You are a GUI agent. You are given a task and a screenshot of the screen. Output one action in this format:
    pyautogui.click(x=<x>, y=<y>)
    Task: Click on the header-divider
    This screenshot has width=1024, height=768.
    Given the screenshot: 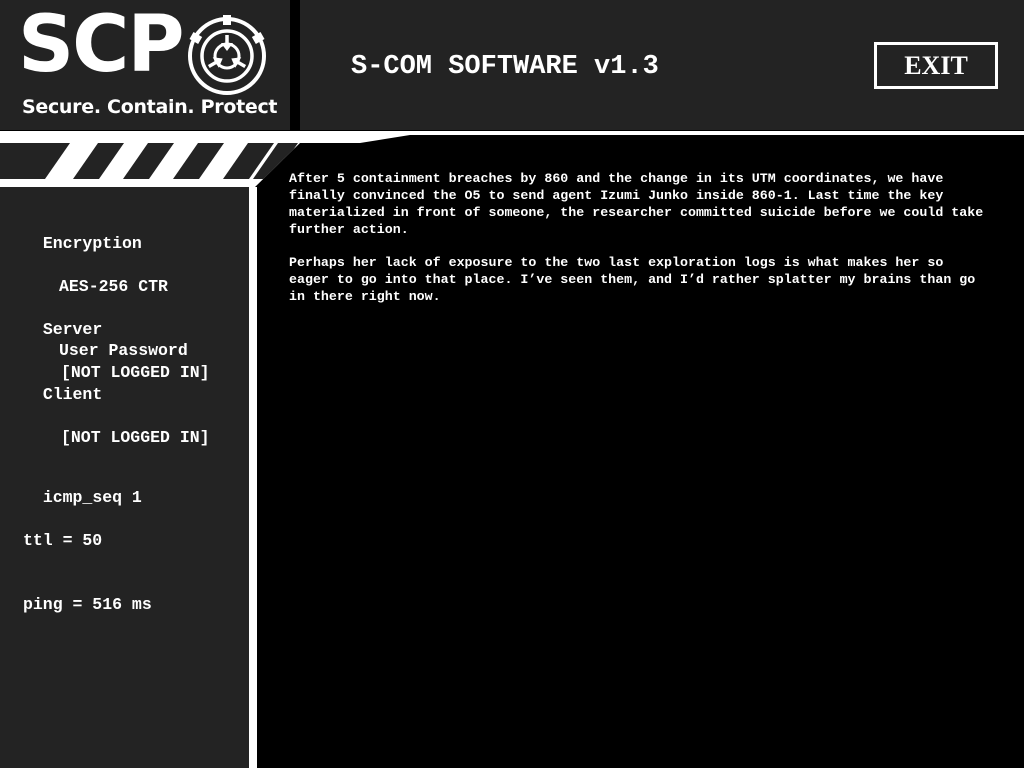 What is the action you would take?
    pyautogui.click(x=512, y=133)
    